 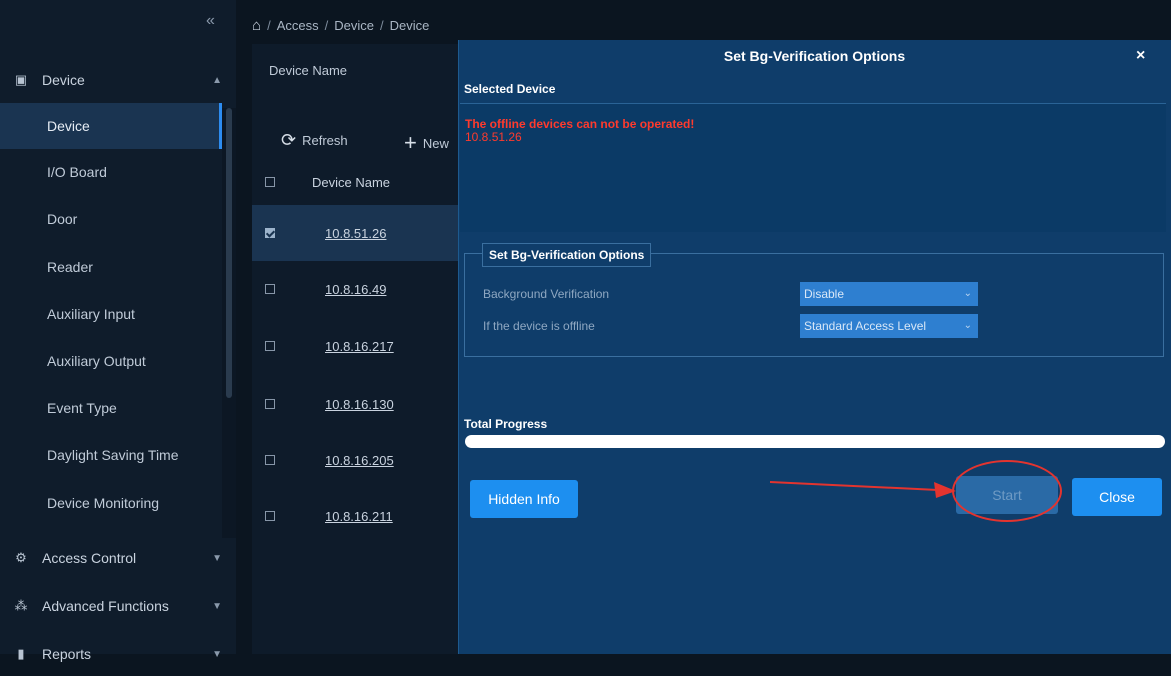 What do you see at coordinates (96, 361) in the screenshot?
I see `sidebar-item-label: Auxiliary Output` at bounding box center [96, 361].